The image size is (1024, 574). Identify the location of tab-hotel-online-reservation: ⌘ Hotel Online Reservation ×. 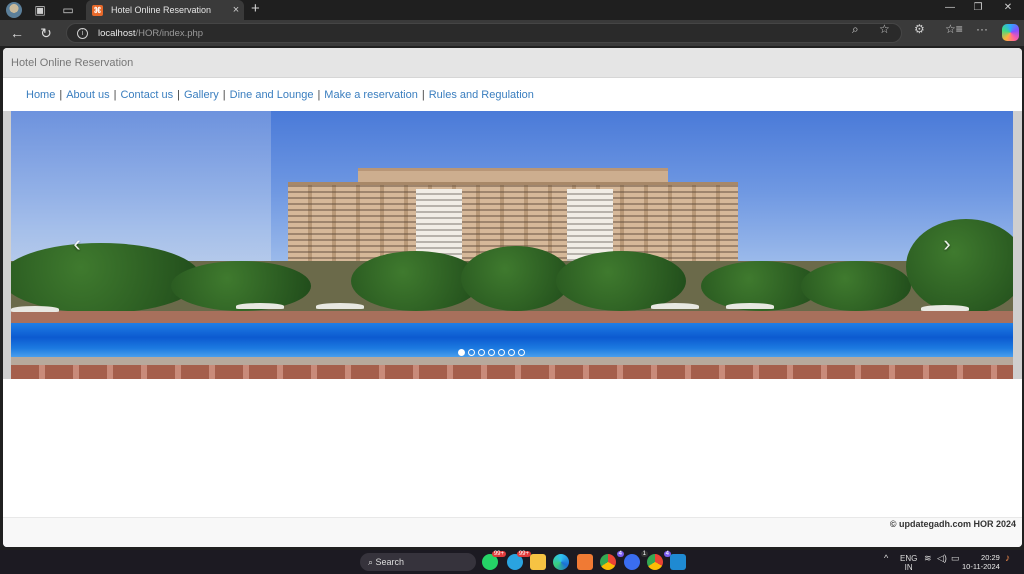
(165, 10).